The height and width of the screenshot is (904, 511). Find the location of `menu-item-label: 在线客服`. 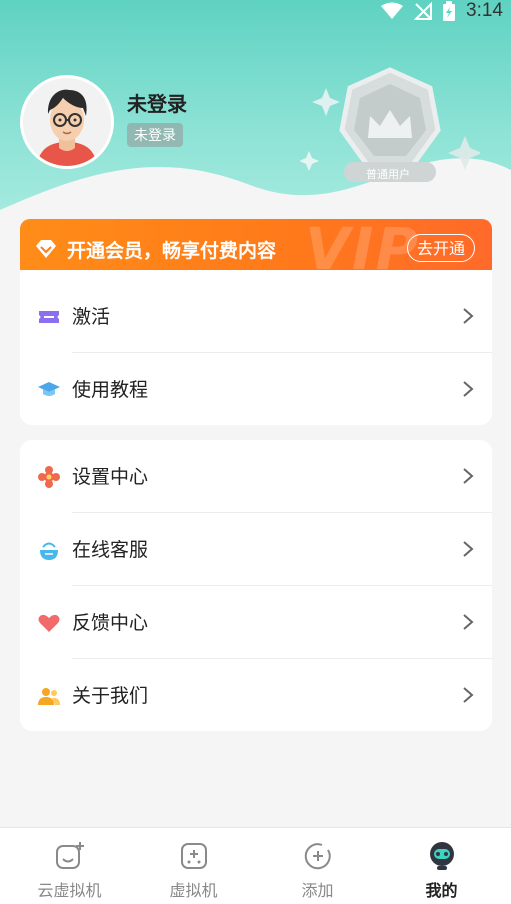

menu-item-label: 在线客服 is located at coordinates (110, 550).